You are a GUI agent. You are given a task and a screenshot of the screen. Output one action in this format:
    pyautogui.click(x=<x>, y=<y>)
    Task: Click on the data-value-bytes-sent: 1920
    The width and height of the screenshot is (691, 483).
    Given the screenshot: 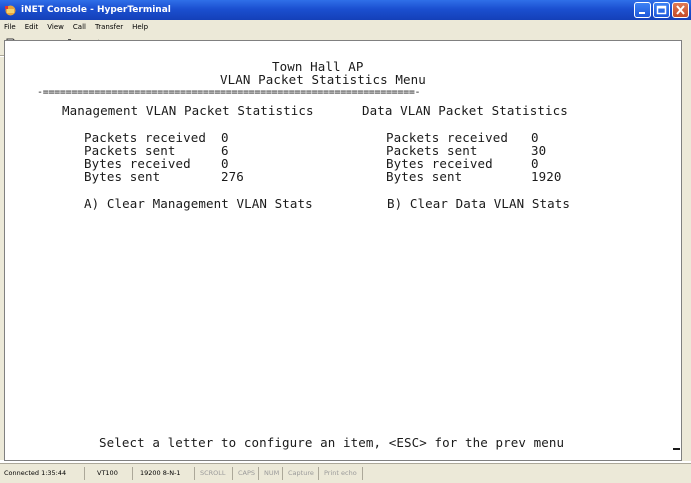 What is the action you would take?
    pyautogui.click(x=546, y=176)
    